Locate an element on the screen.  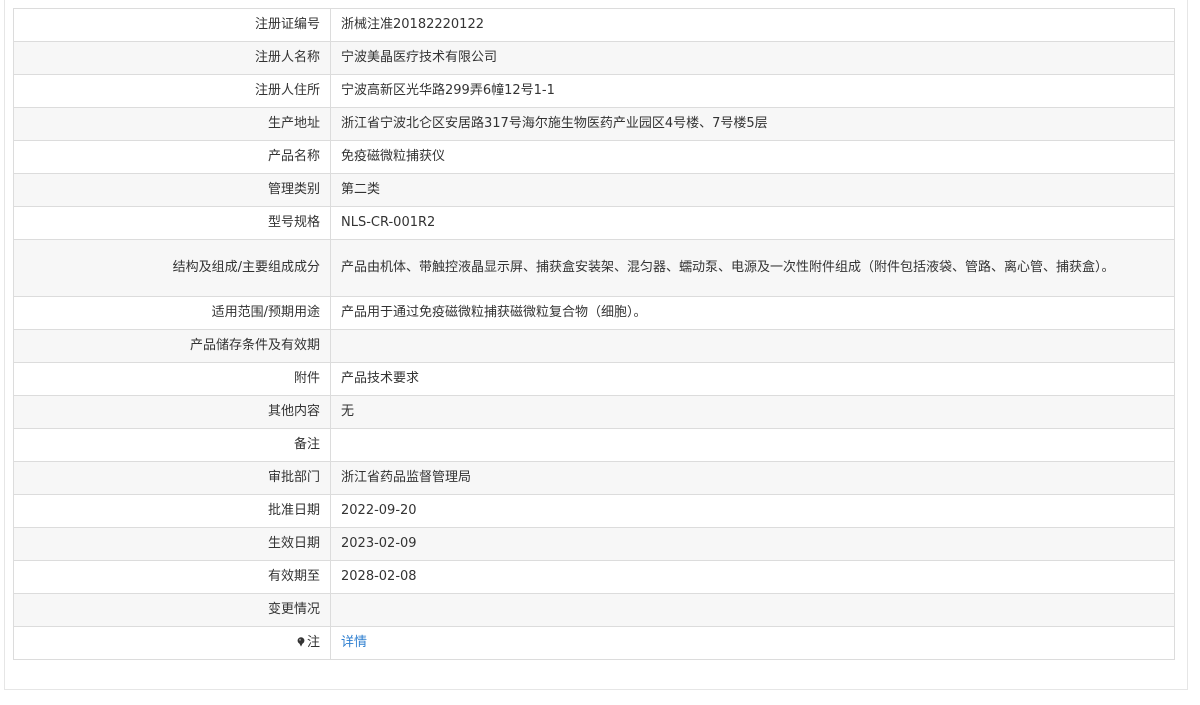
label-management-category: 管理类别 is located at coordinates (172, 190).